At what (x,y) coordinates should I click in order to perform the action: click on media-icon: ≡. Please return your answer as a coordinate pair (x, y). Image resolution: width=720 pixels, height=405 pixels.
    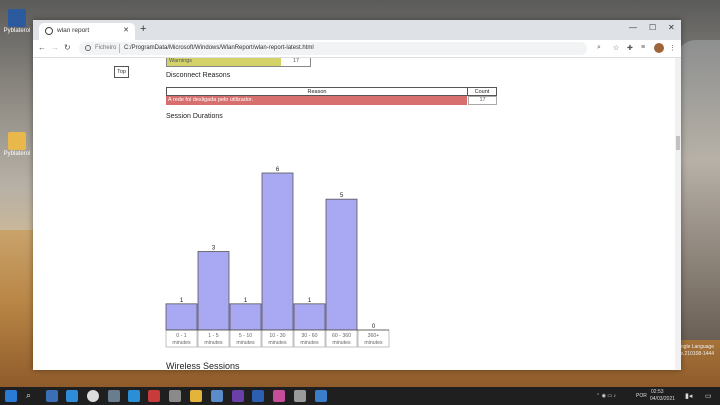
    Looking at the image, I should click on (643, 47).